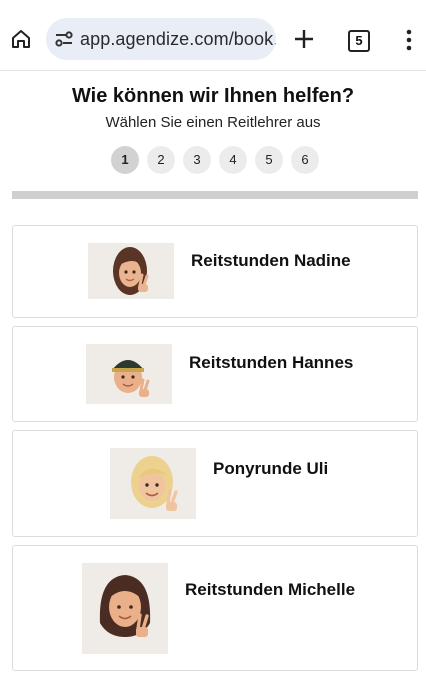 The image size is (426, 685). What do you see at coordinates (197, 160) in the screenshot?
I see `step-3: 3` at bounding box center [197, 160].